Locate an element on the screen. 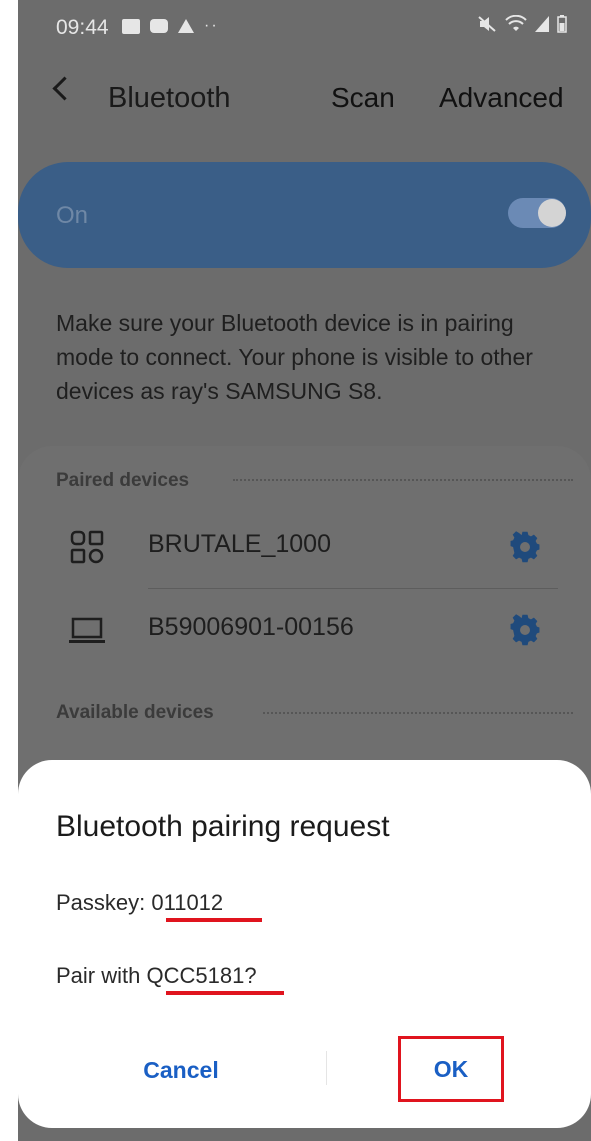 This screenshot has height=1141, width=591. pair-device-name: QCC5181 is located at coordinates (195, 975).